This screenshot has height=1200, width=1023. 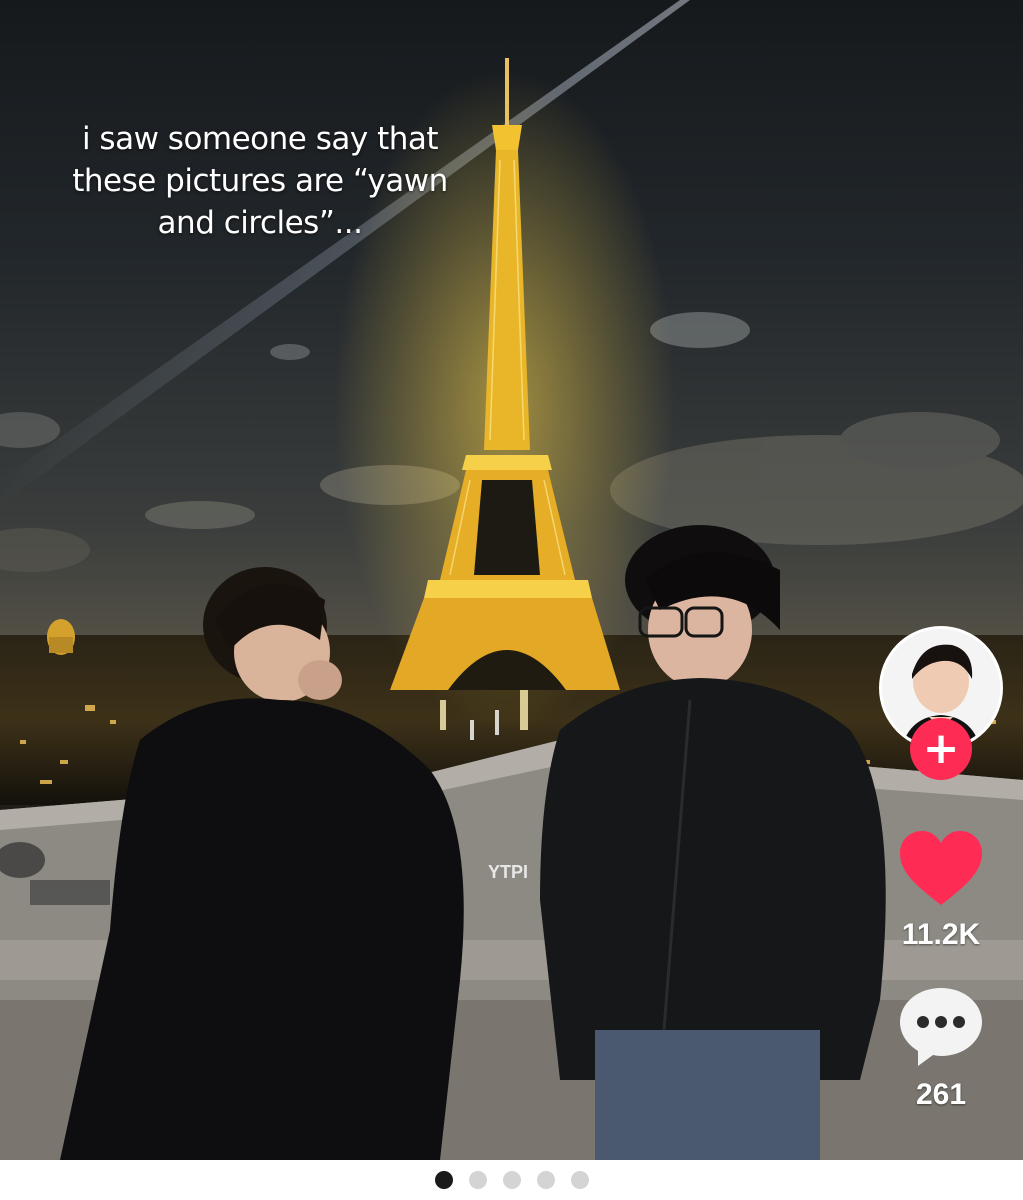 I want to click on carousel-indicator, so click(x=511, y=1180).